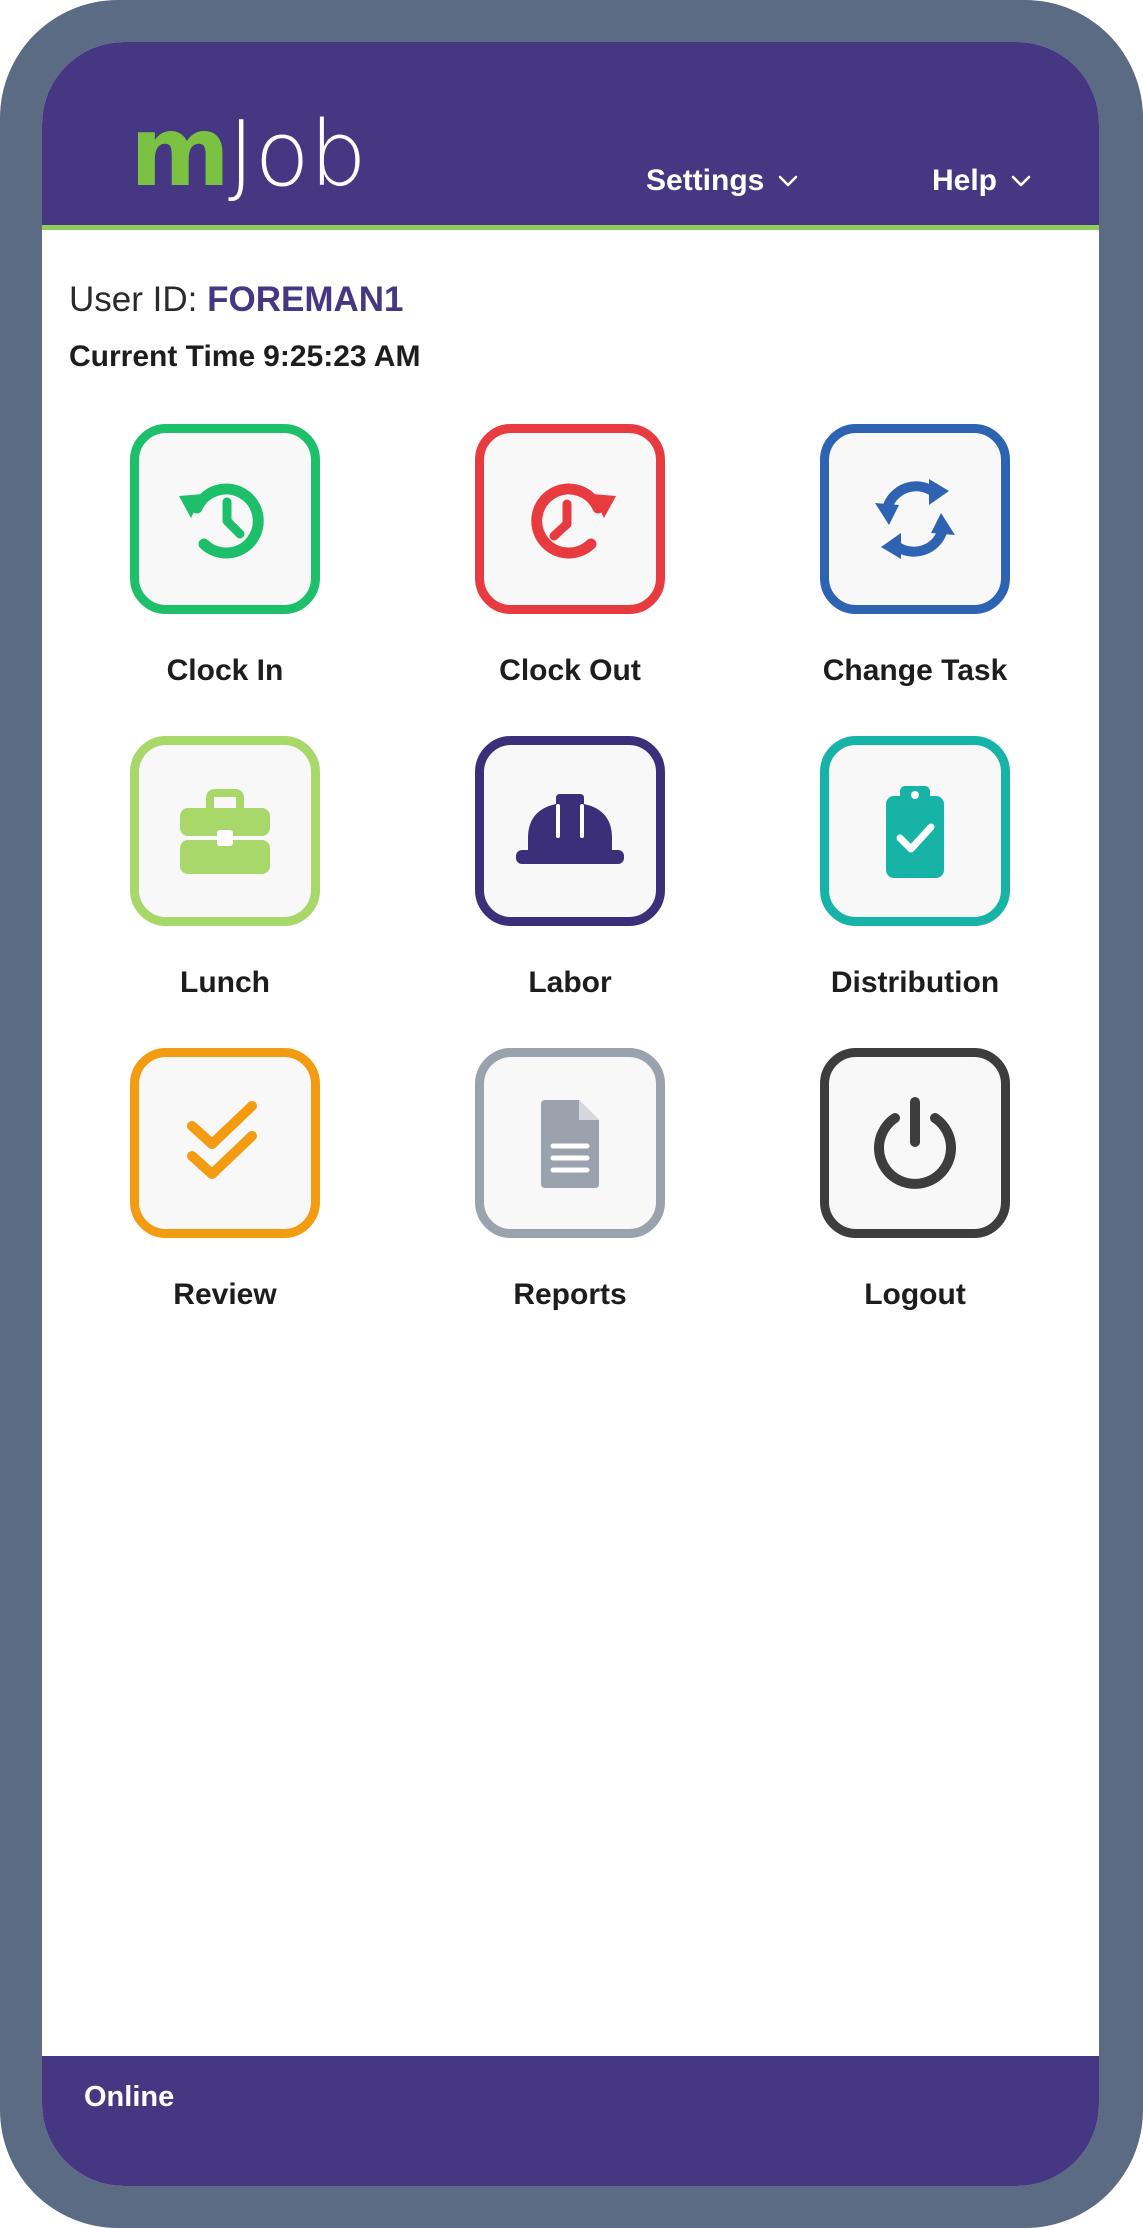 Image resolution: width=1143 pixels, height=2228 pixels. I want to click on current-time-label: Current Time, so click(162, 356).